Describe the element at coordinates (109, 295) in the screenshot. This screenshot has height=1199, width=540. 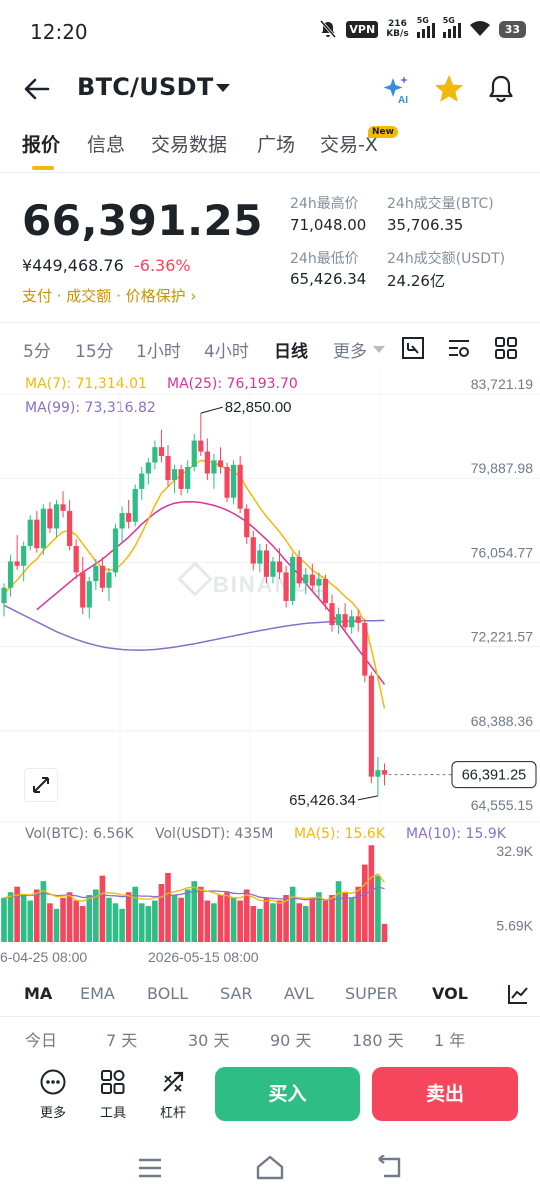
I see `price-links: 支付 · 成交额 · 价格保护 ›` at that location.